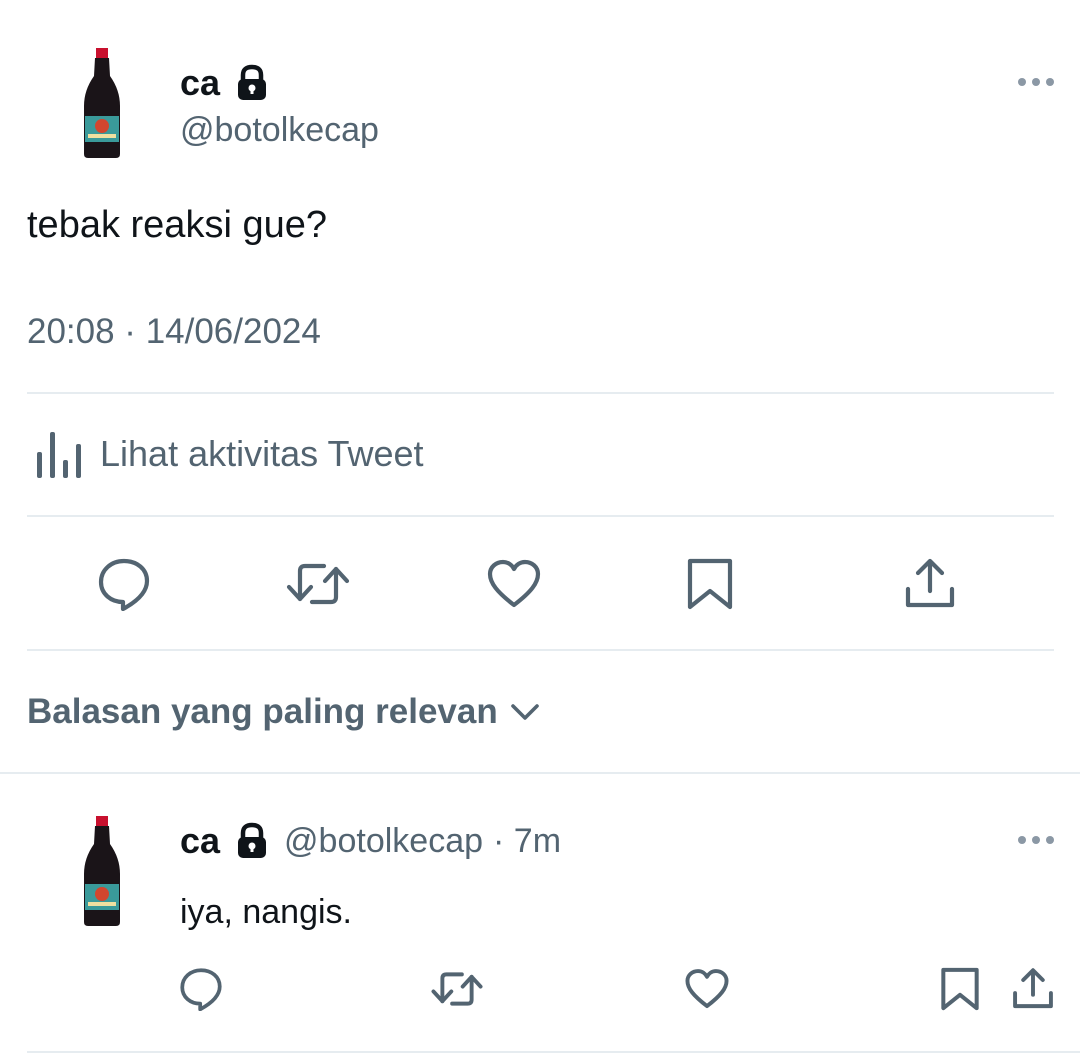 The image size is (1080, 1059). I want to click on bar-chart-icon, so click(59, 454).